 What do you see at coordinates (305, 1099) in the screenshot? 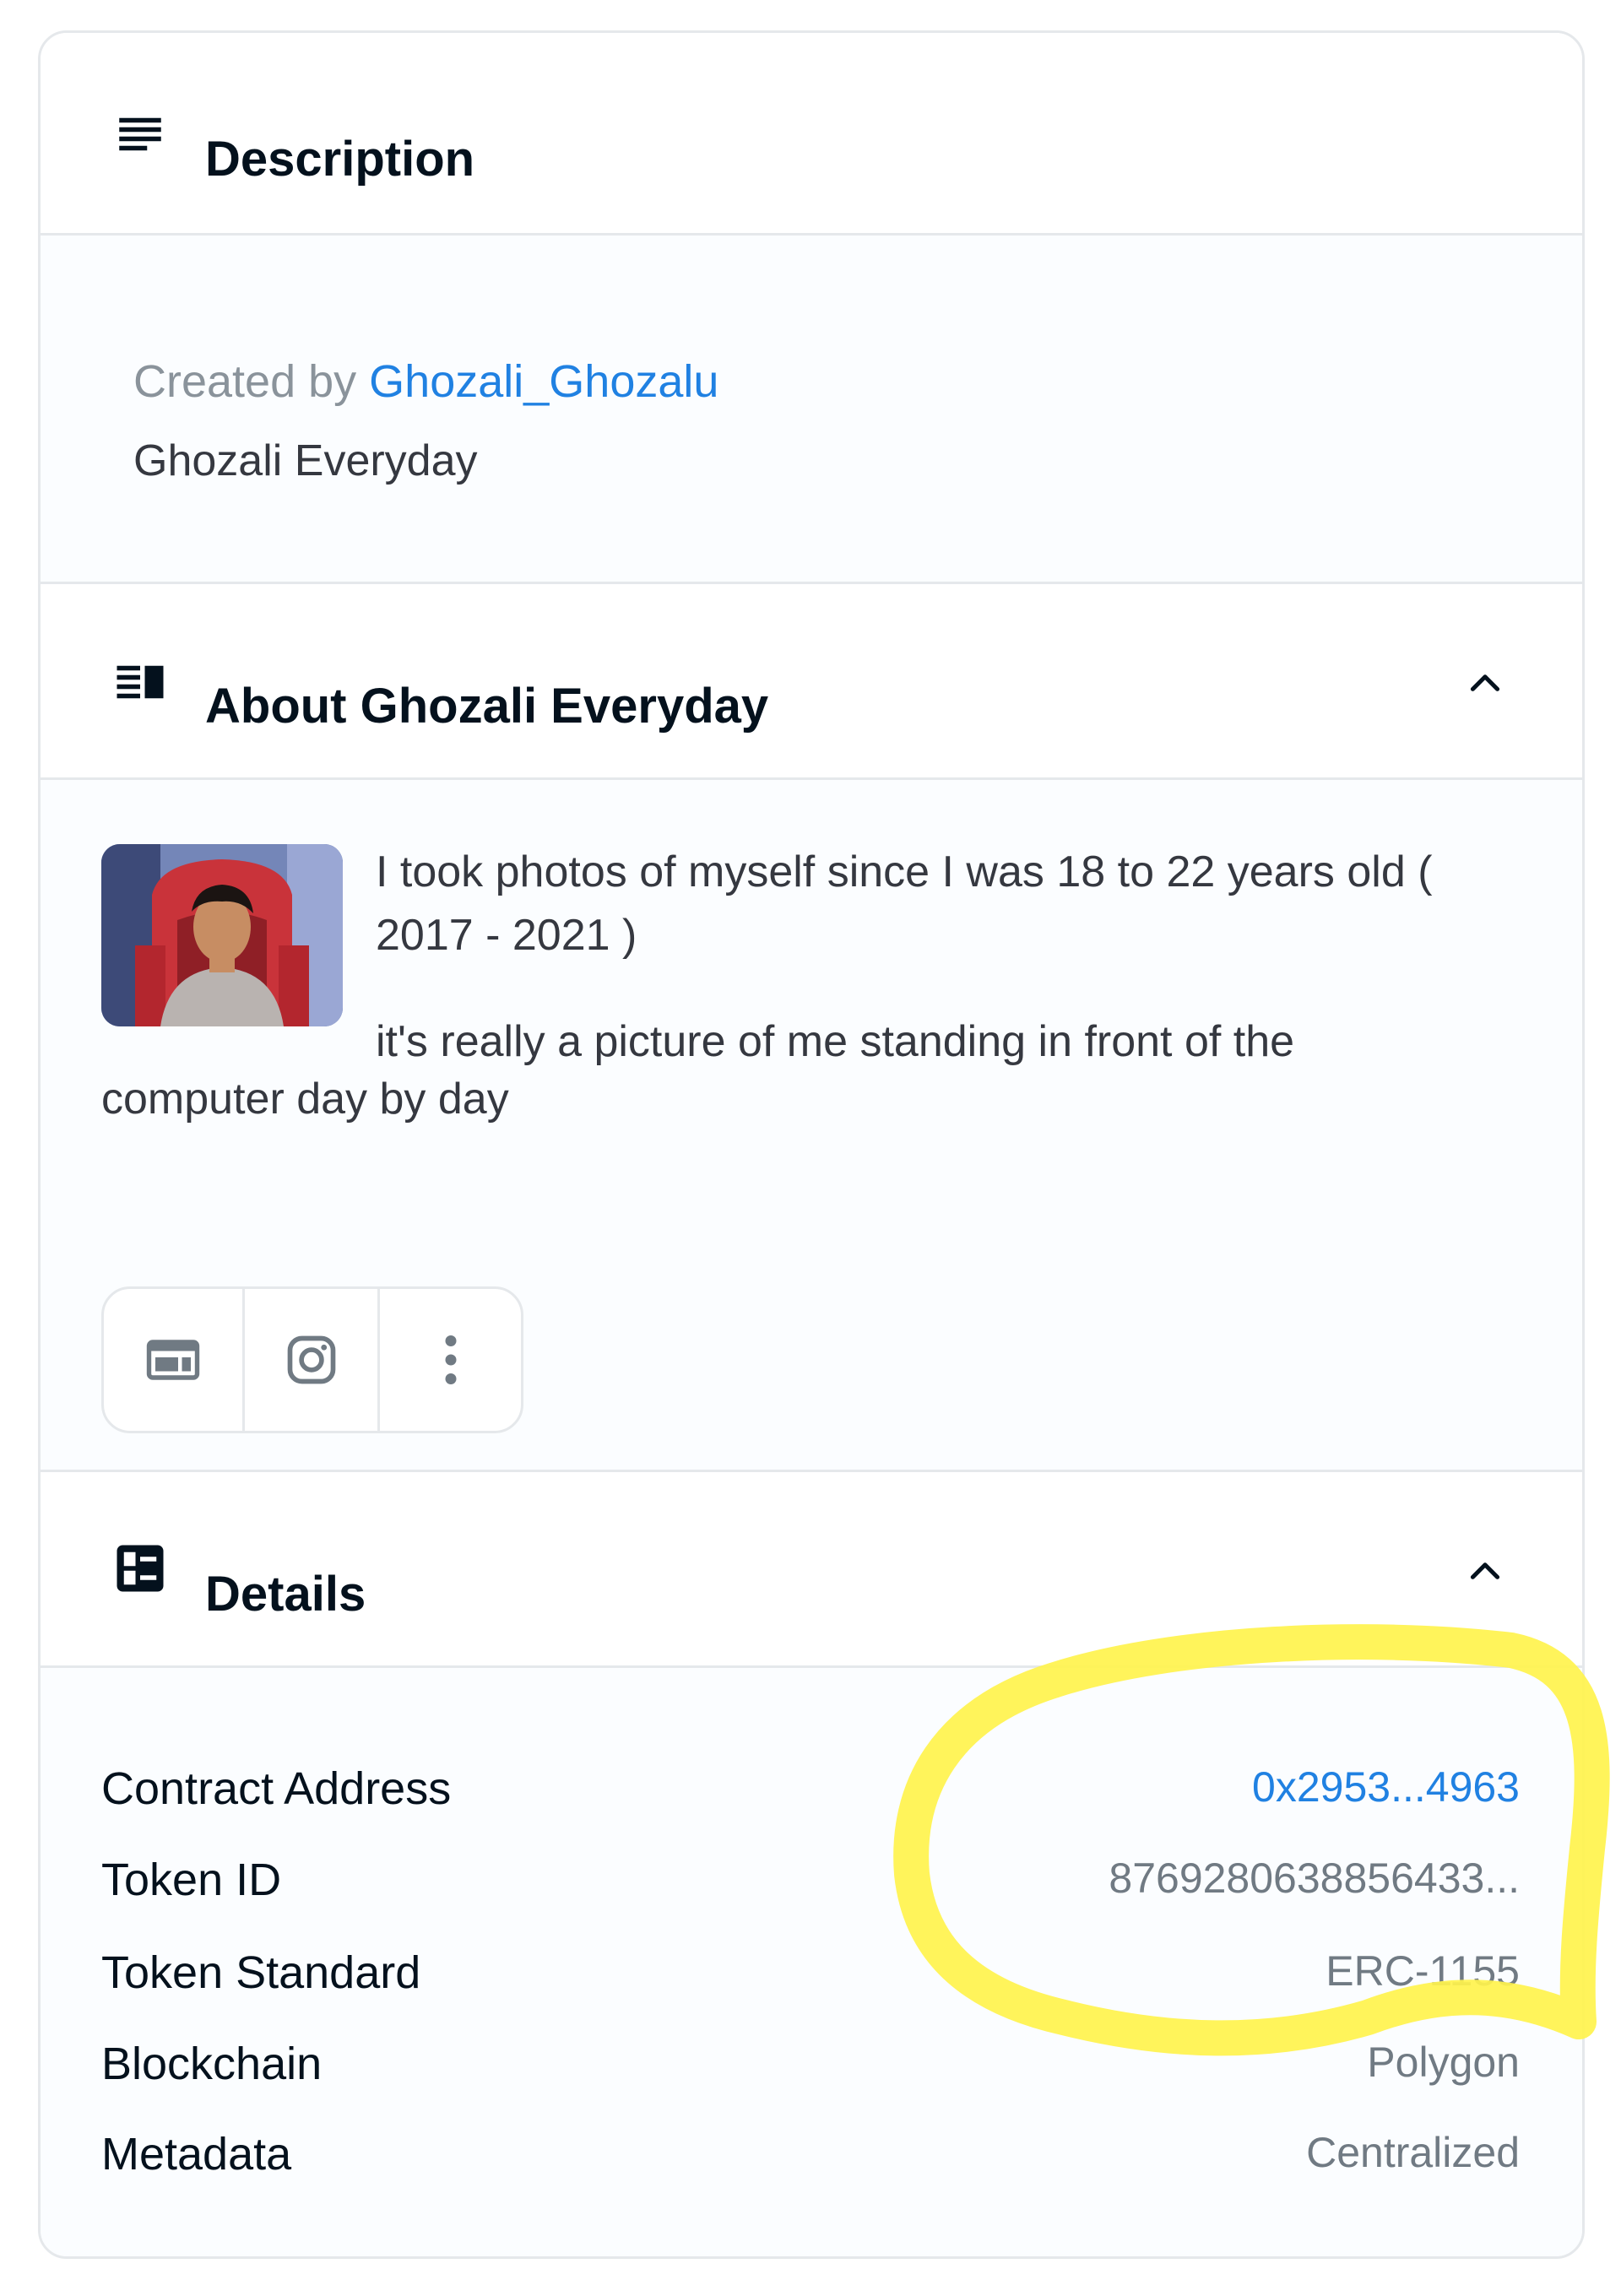
I see `about-paragraph-2-end: computer day by day` at bounding box center [305, 1099].